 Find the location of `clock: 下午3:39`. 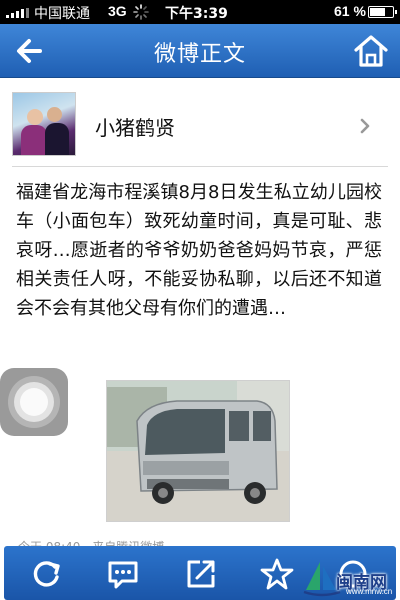

clock: 下午3:39 is located at coordinates (196, 14).